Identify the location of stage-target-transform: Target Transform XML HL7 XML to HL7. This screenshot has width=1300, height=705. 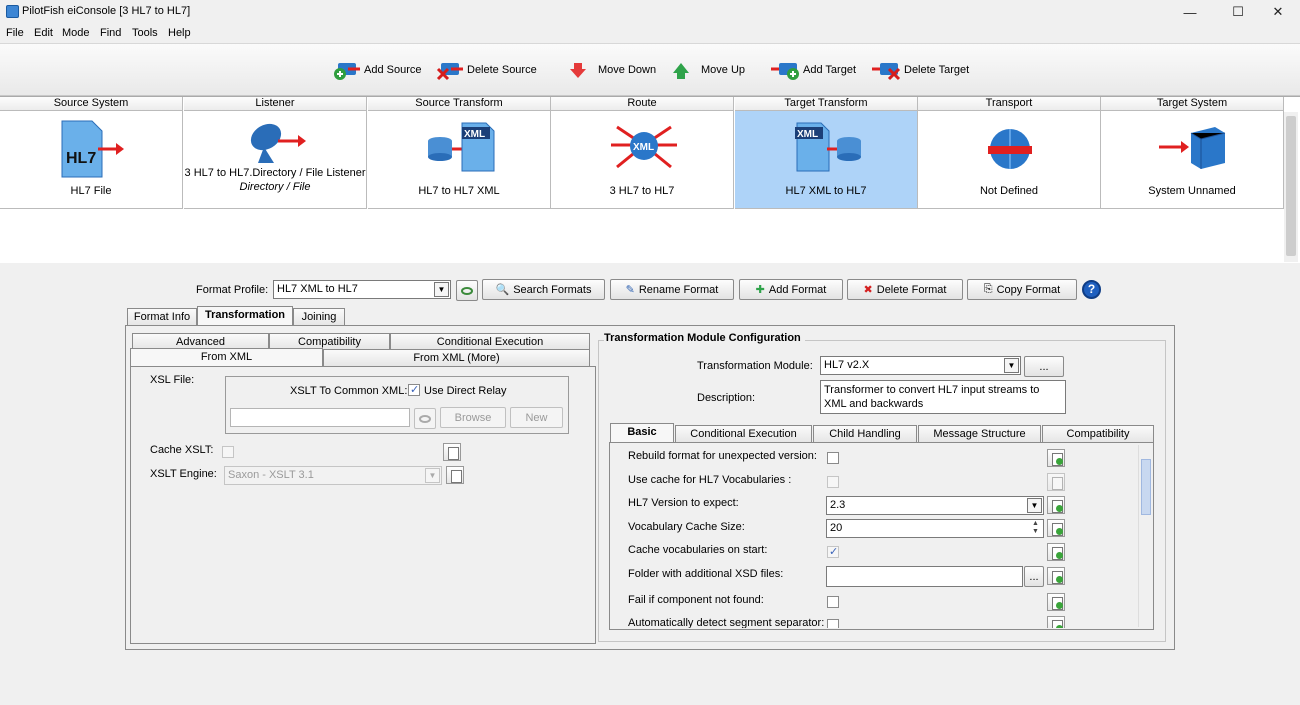
(826, 153).